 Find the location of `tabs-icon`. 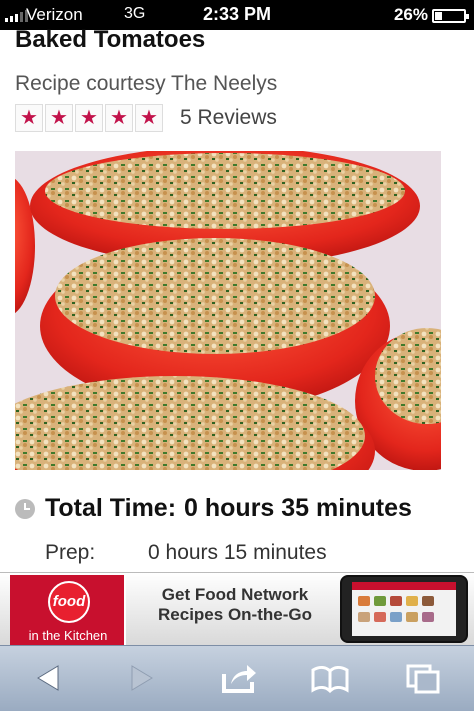

tabs-icon is located at coordinates (424, 678).